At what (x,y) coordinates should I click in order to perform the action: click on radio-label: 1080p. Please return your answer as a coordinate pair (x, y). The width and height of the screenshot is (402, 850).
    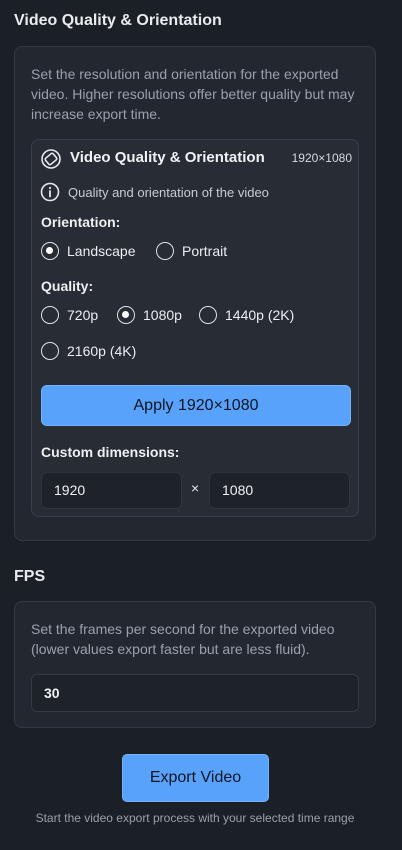
    Looking at the image, I should click on (162, 315).